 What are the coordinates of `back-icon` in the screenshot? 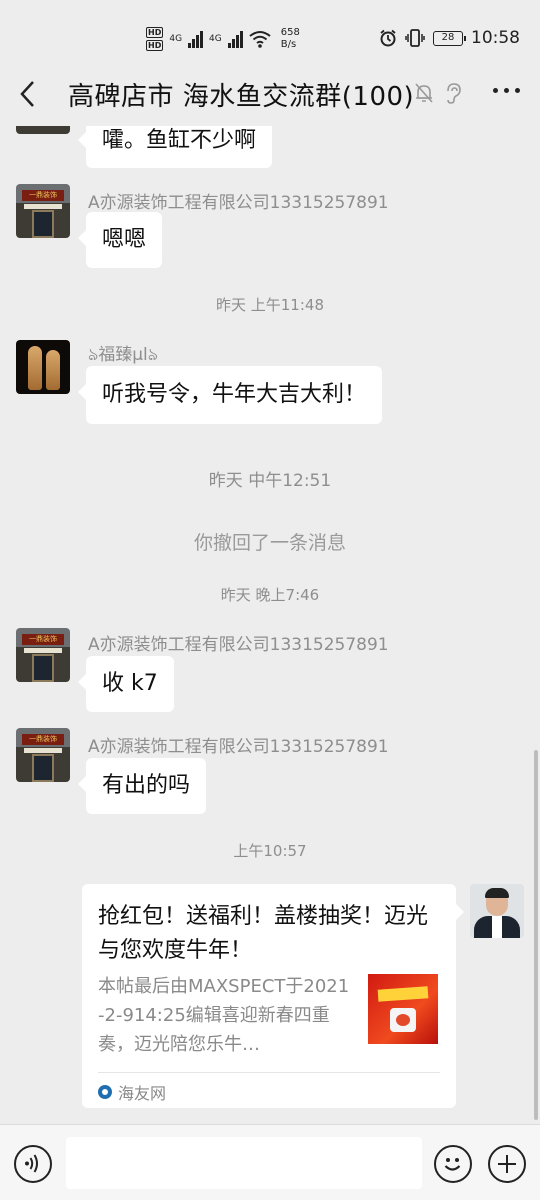 It's located at (27, 94).